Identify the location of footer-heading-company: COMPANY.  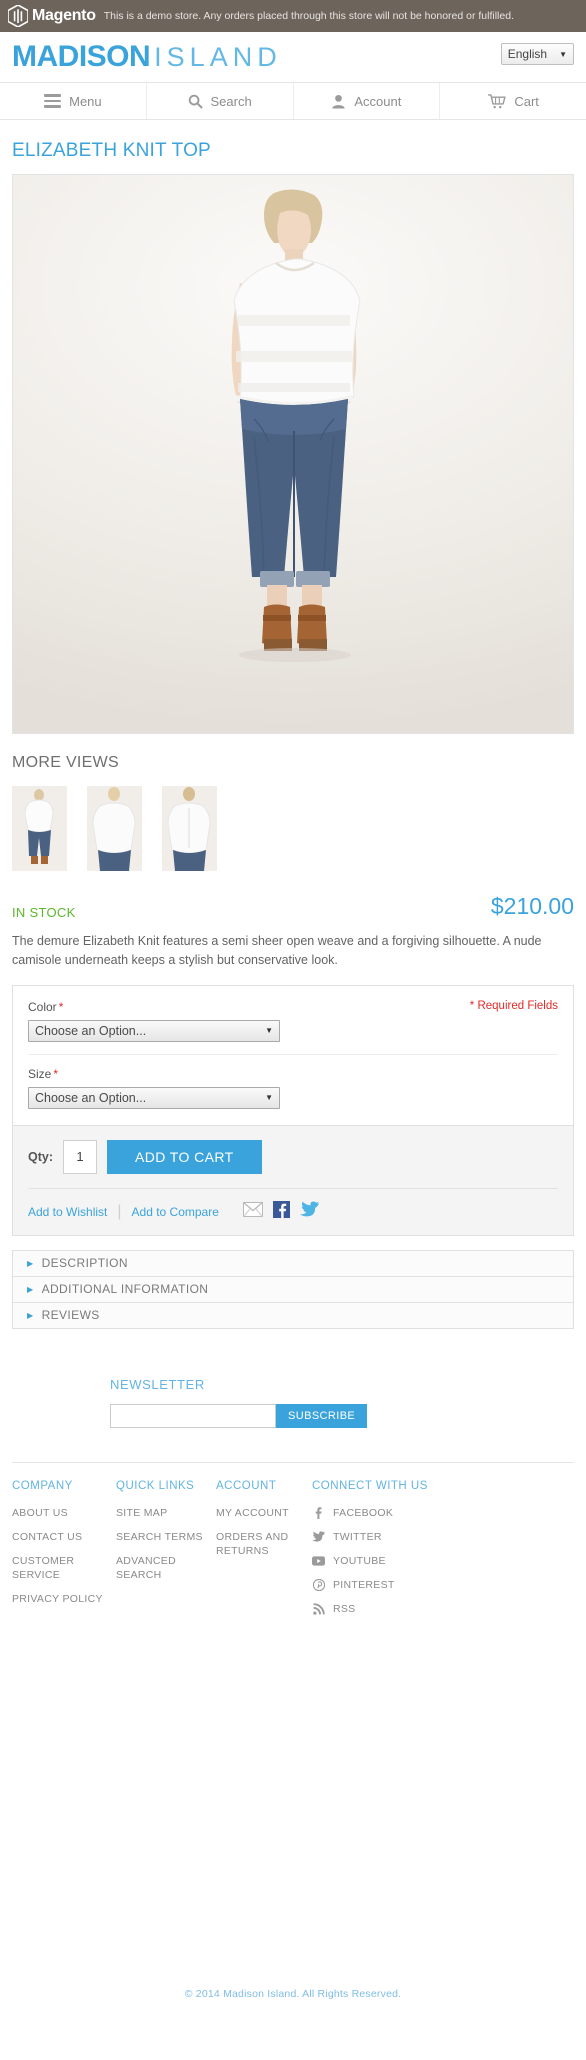
(42, 1485).